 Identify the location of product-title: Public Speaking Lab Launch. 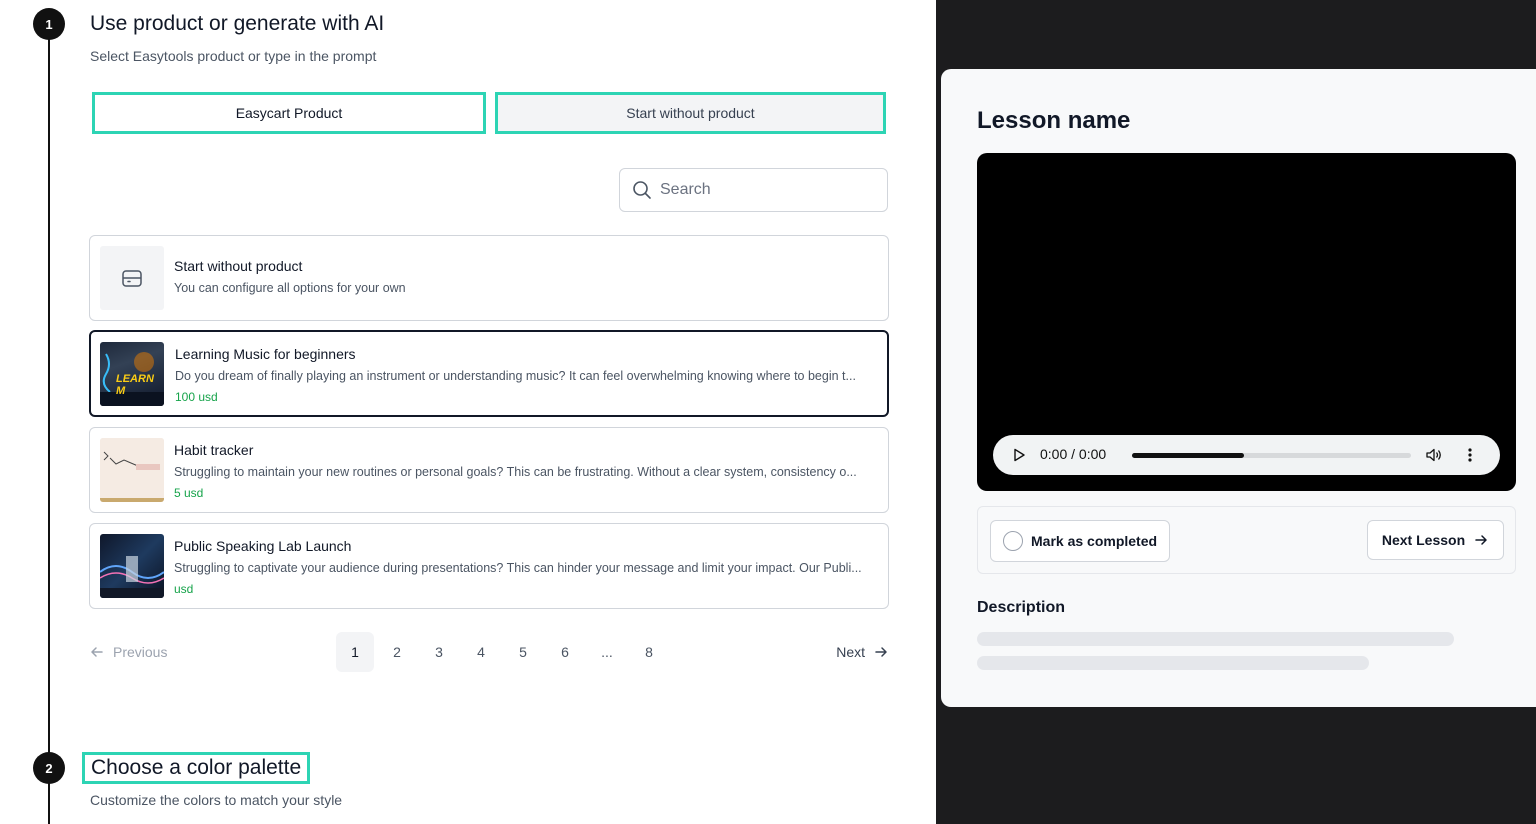
(263, 546).